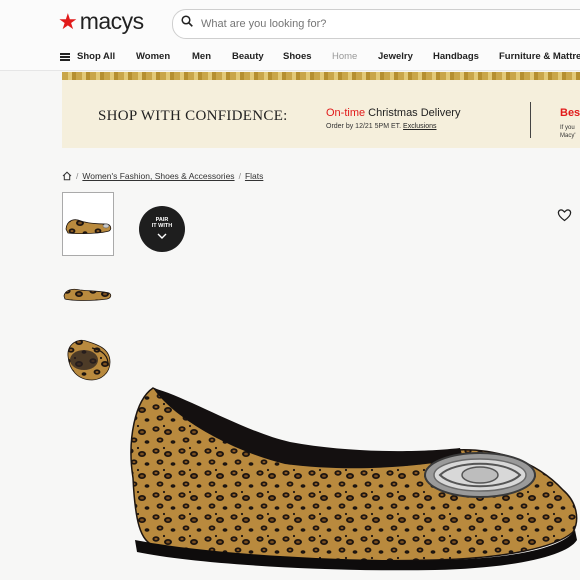 Image resolution: width=580 pixels, height=580 pixels. I want to click on nav-shop-all: Shop All, so click(96, 56).